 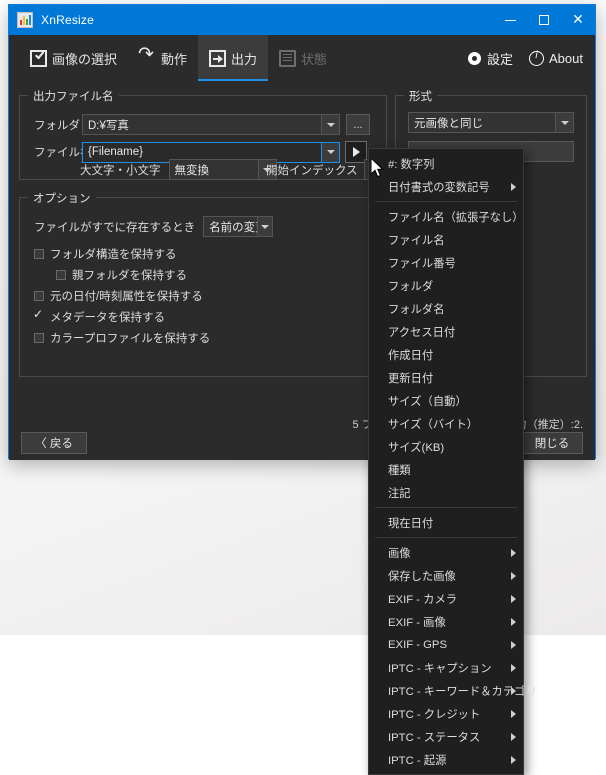 What do you see at coordinates (120, 170) in the screenshot?
I see `case-label: 大文字・小文字` at bounding box center [120, 170].